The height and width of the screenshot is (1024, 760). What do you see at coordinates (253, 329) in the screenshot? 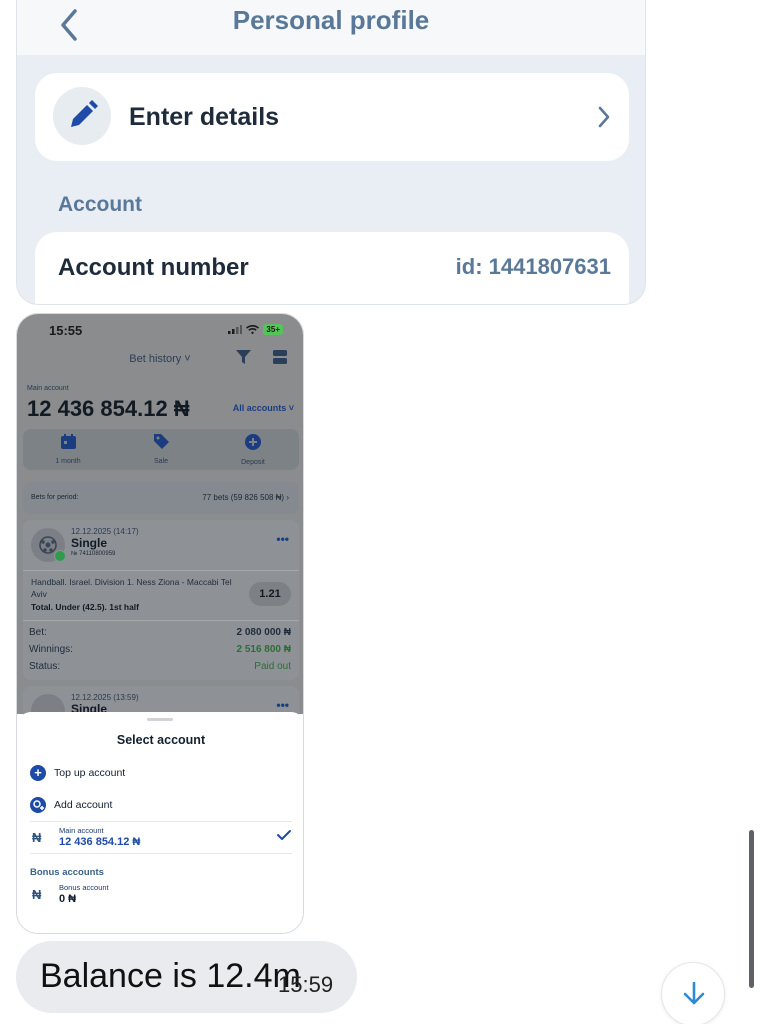
I see `wifi-icon` at bounding box center [253, 329].